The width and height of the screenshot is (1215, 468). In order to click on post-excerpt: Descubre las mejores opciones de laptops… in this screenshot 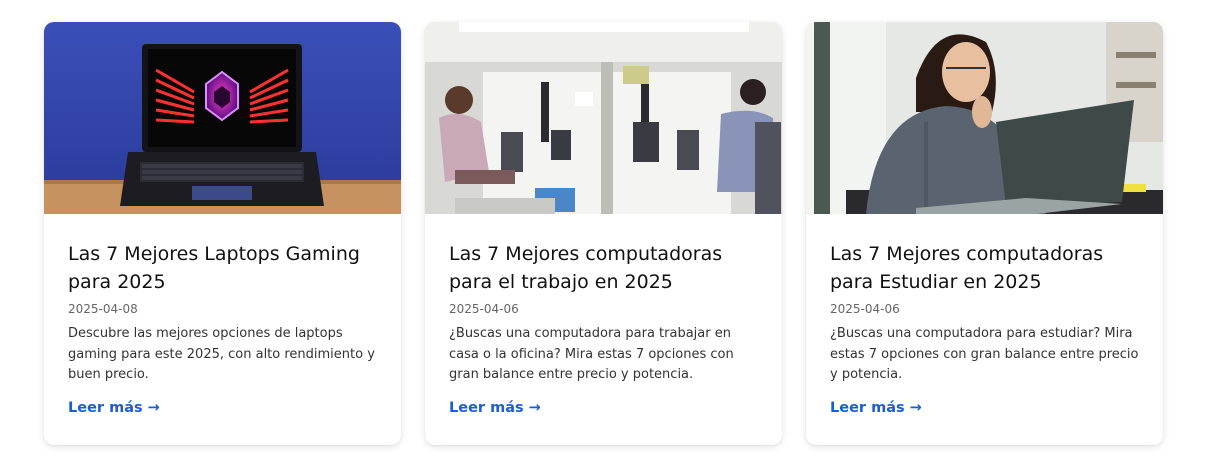, I will do `click(221, 354)`.